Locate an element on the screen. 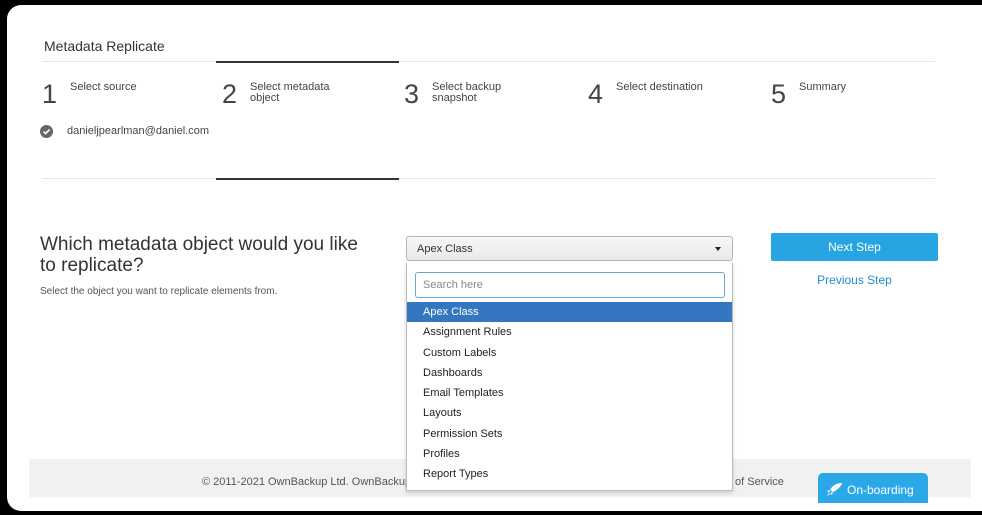 Image resolution: width=982 pixels, height=515 pixels. terms-of-service-link: of Service is located at coordinates (759, 482).